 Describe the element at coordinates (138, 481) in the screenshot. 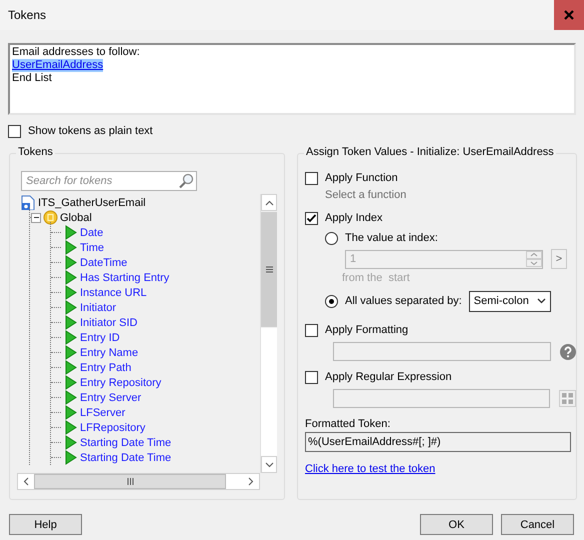

I see `horizontal-scrollbar` at that location.